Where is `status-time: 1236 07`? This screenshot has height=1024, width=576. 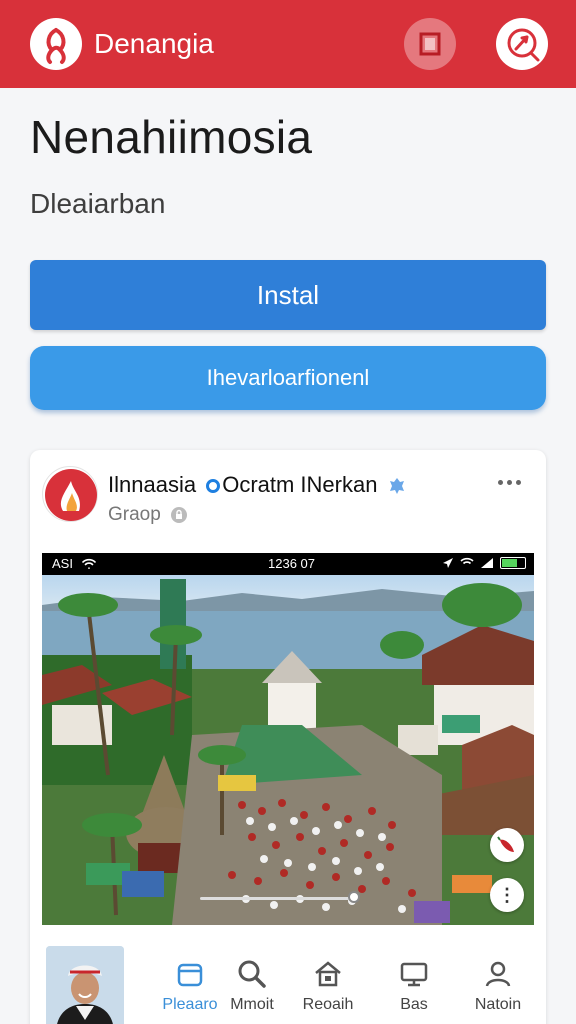 status-time: 1236 07 is located at coordinates (291, 563).